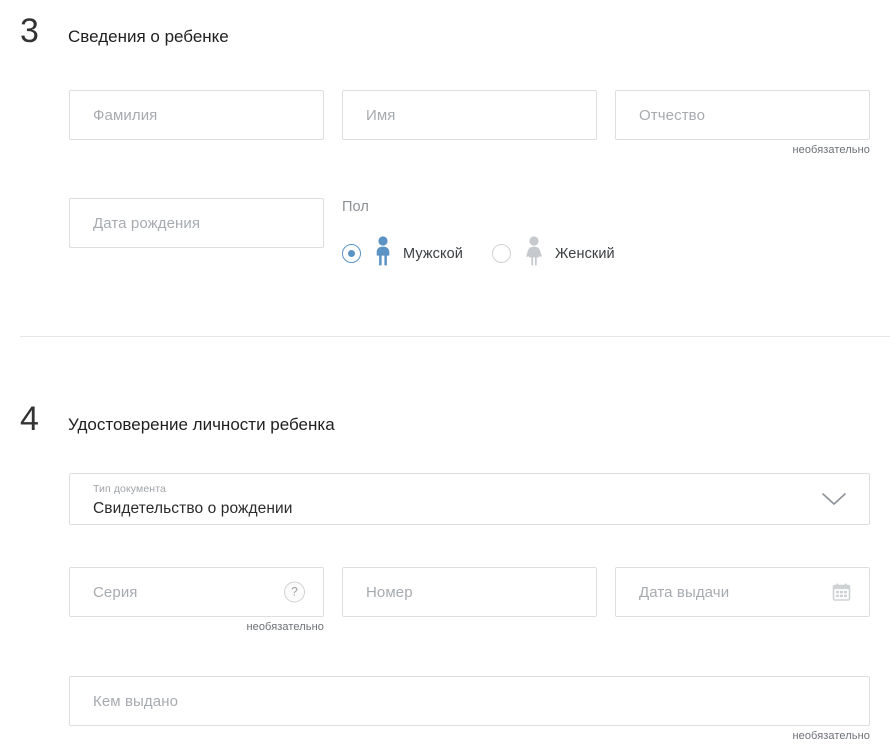 The height and width of the screenshot is (755, 890). I want to click on series-input: Серия ?, so click(196, 592).